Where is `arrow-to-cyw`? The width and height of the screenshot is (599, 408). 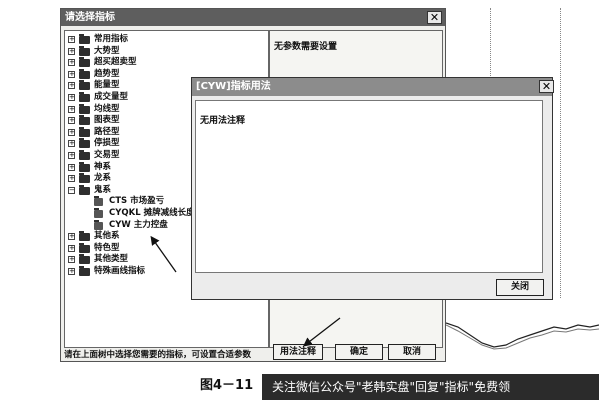 arrow-to-cyw is located at coordinates (163, 254).